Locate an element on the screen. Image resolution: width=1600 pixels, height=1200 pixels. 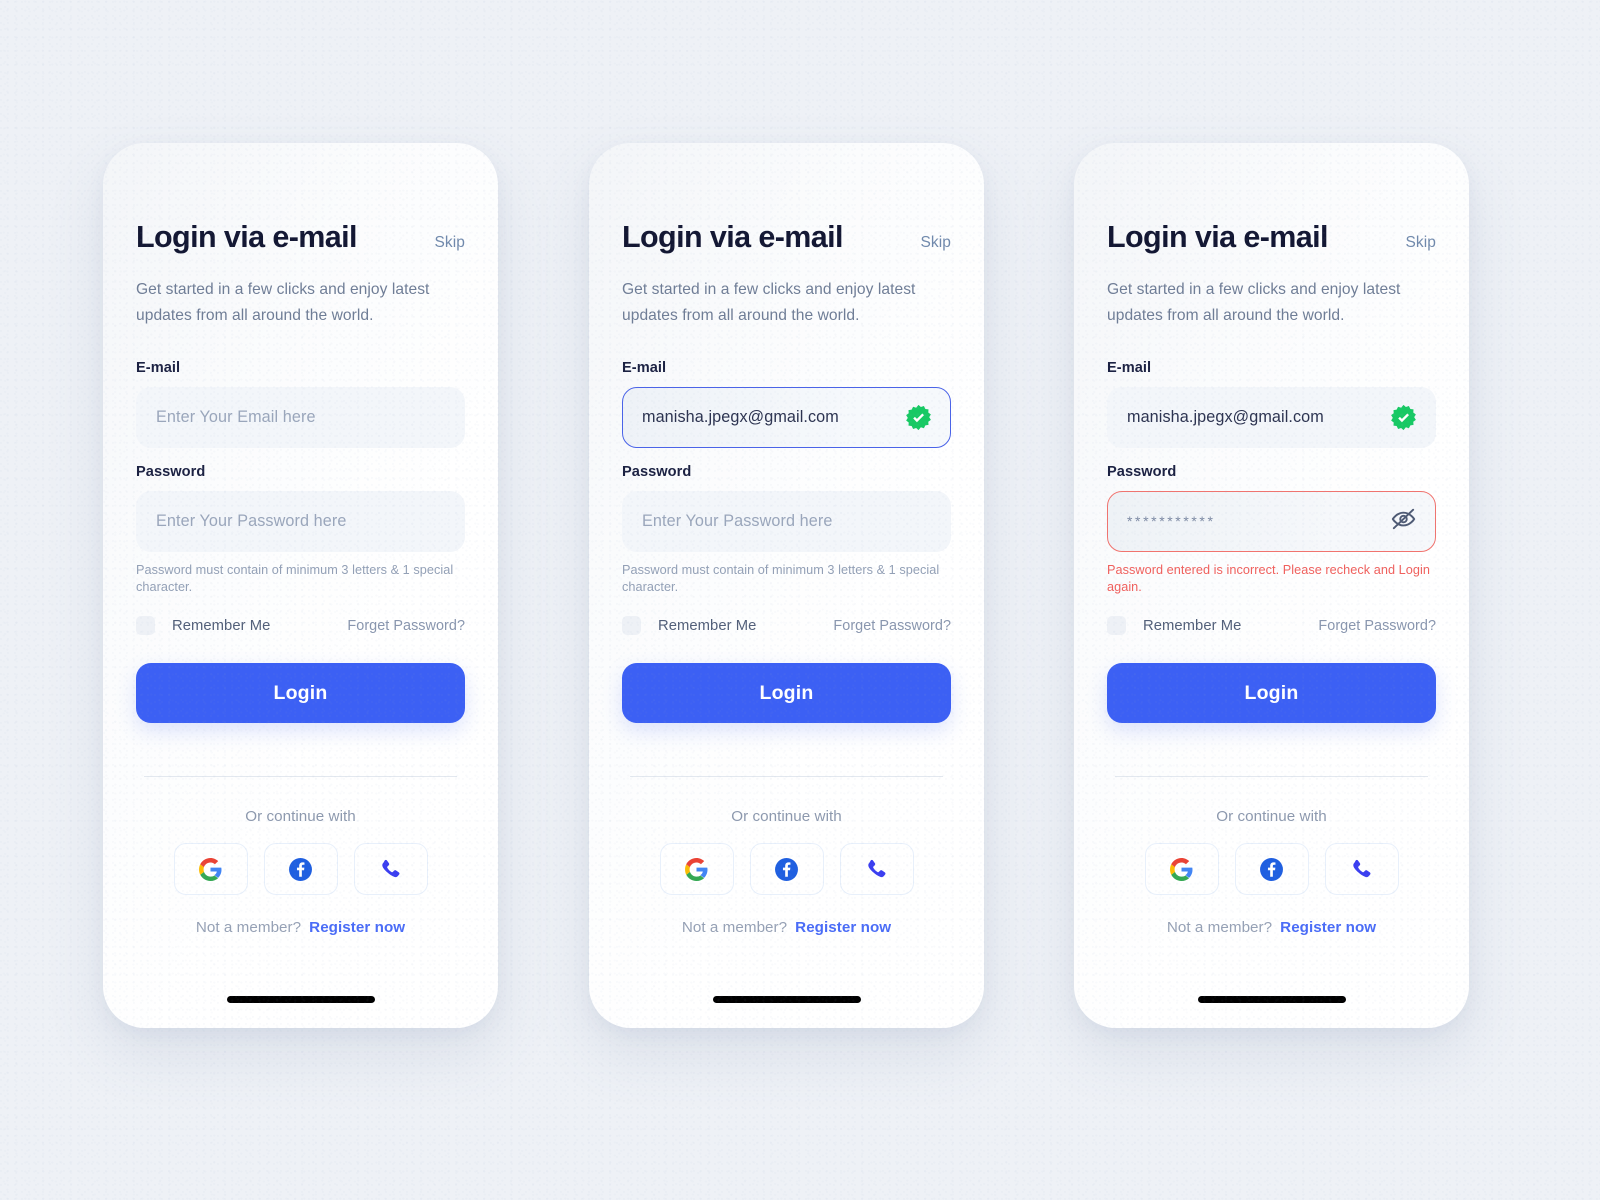
password-label: Password is located at coordinates (657, 471).